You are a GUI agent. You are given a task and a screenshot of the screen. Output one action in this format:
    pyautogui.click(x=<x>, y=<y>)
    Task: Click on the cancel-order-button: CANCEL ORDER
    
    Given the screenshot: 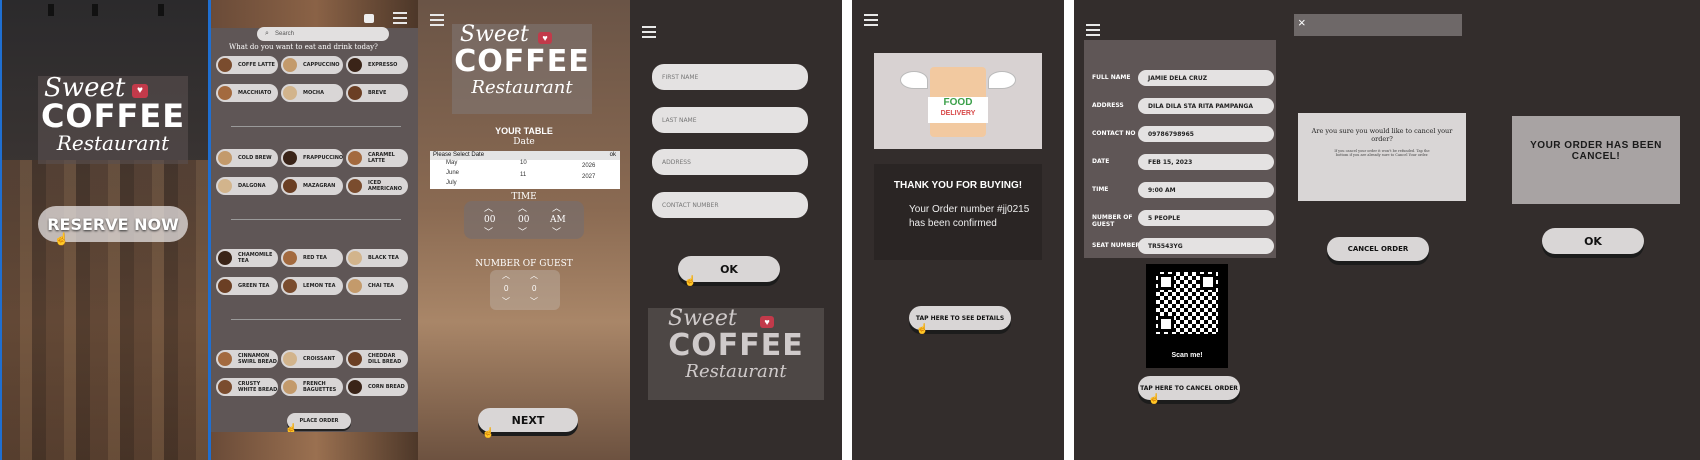 What is the action you would take?
    pyautogui.click(x=1378, y=249)
    